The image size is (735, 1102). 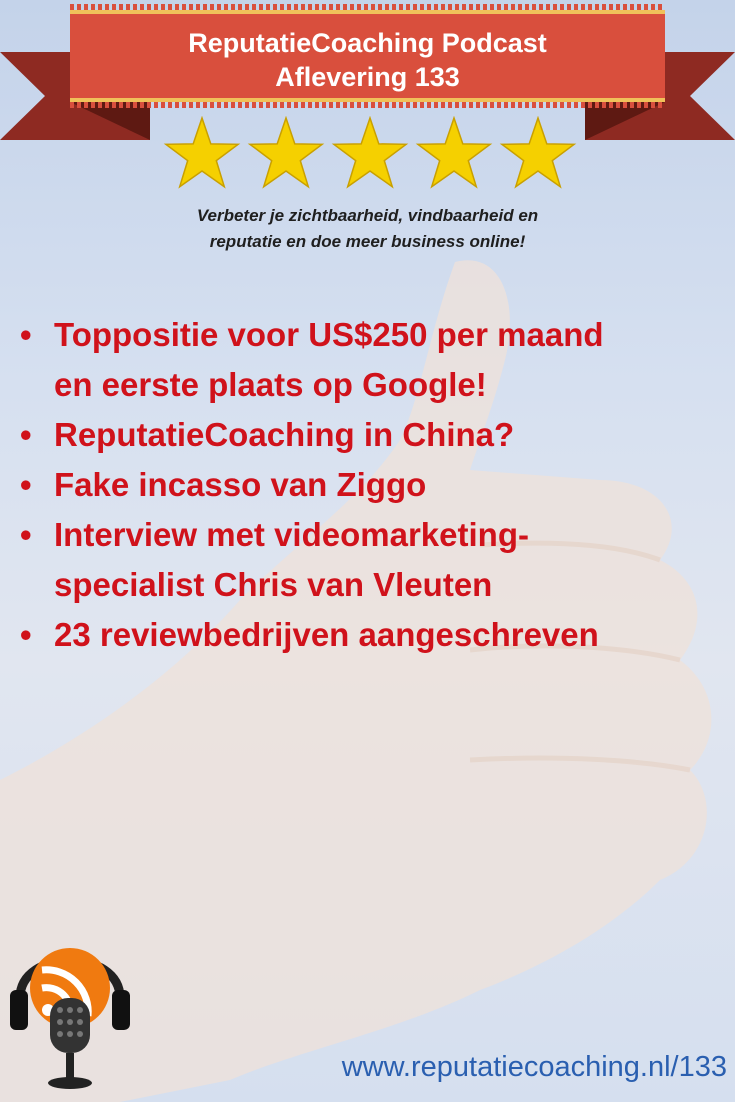 What do you see at coordinates (534, 1067) in the screenshot?
I see `website-url: www.reputatiecoaching.nl/133` at bounding box center [534, 1067].